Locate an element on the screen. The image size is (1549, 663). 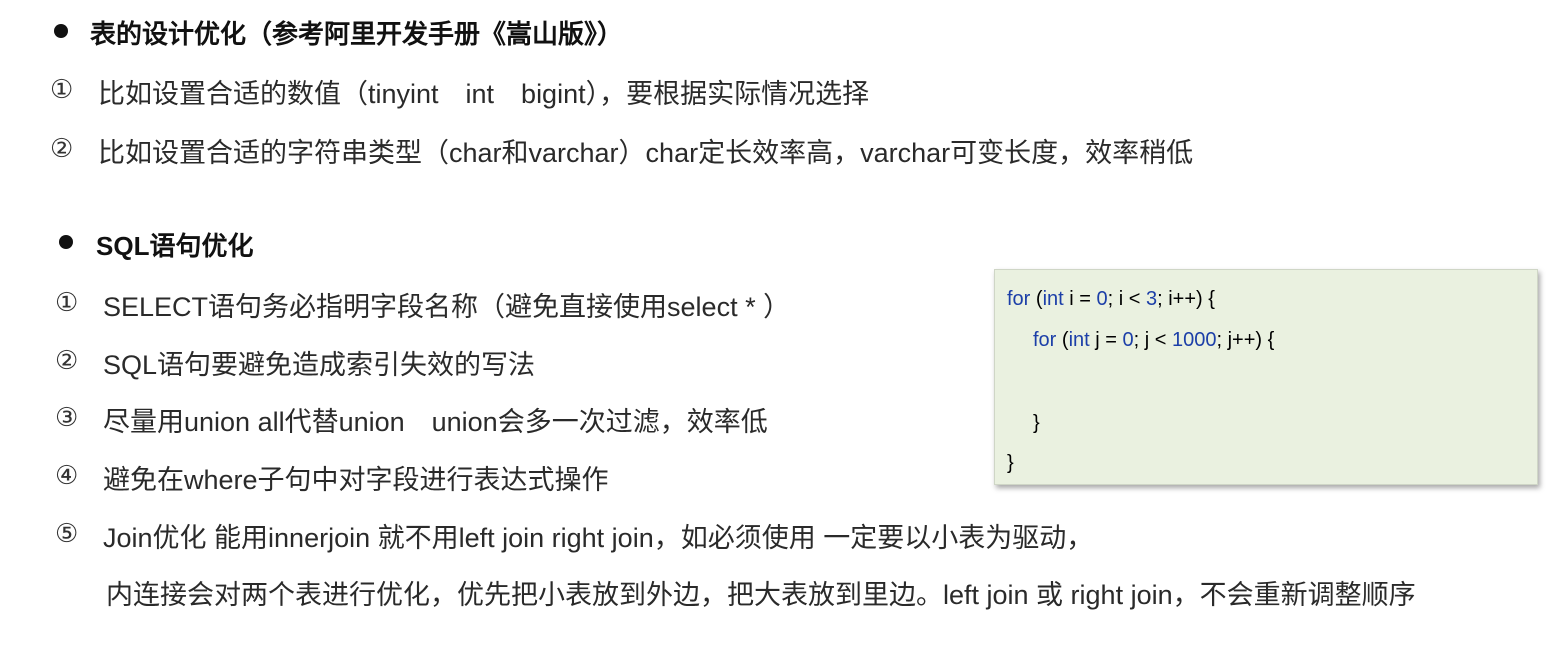
code-text: ; i < is located at coordinates (1126, 299).